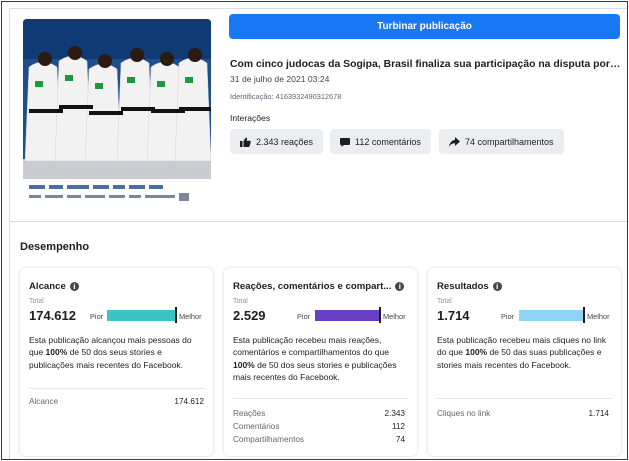 Image resolution: width=629 pixels, height=461 pixels. Describe the element at coordinates (116, 401) in the screenshot. I see `metric-row: Alcance 174.612` at that location.